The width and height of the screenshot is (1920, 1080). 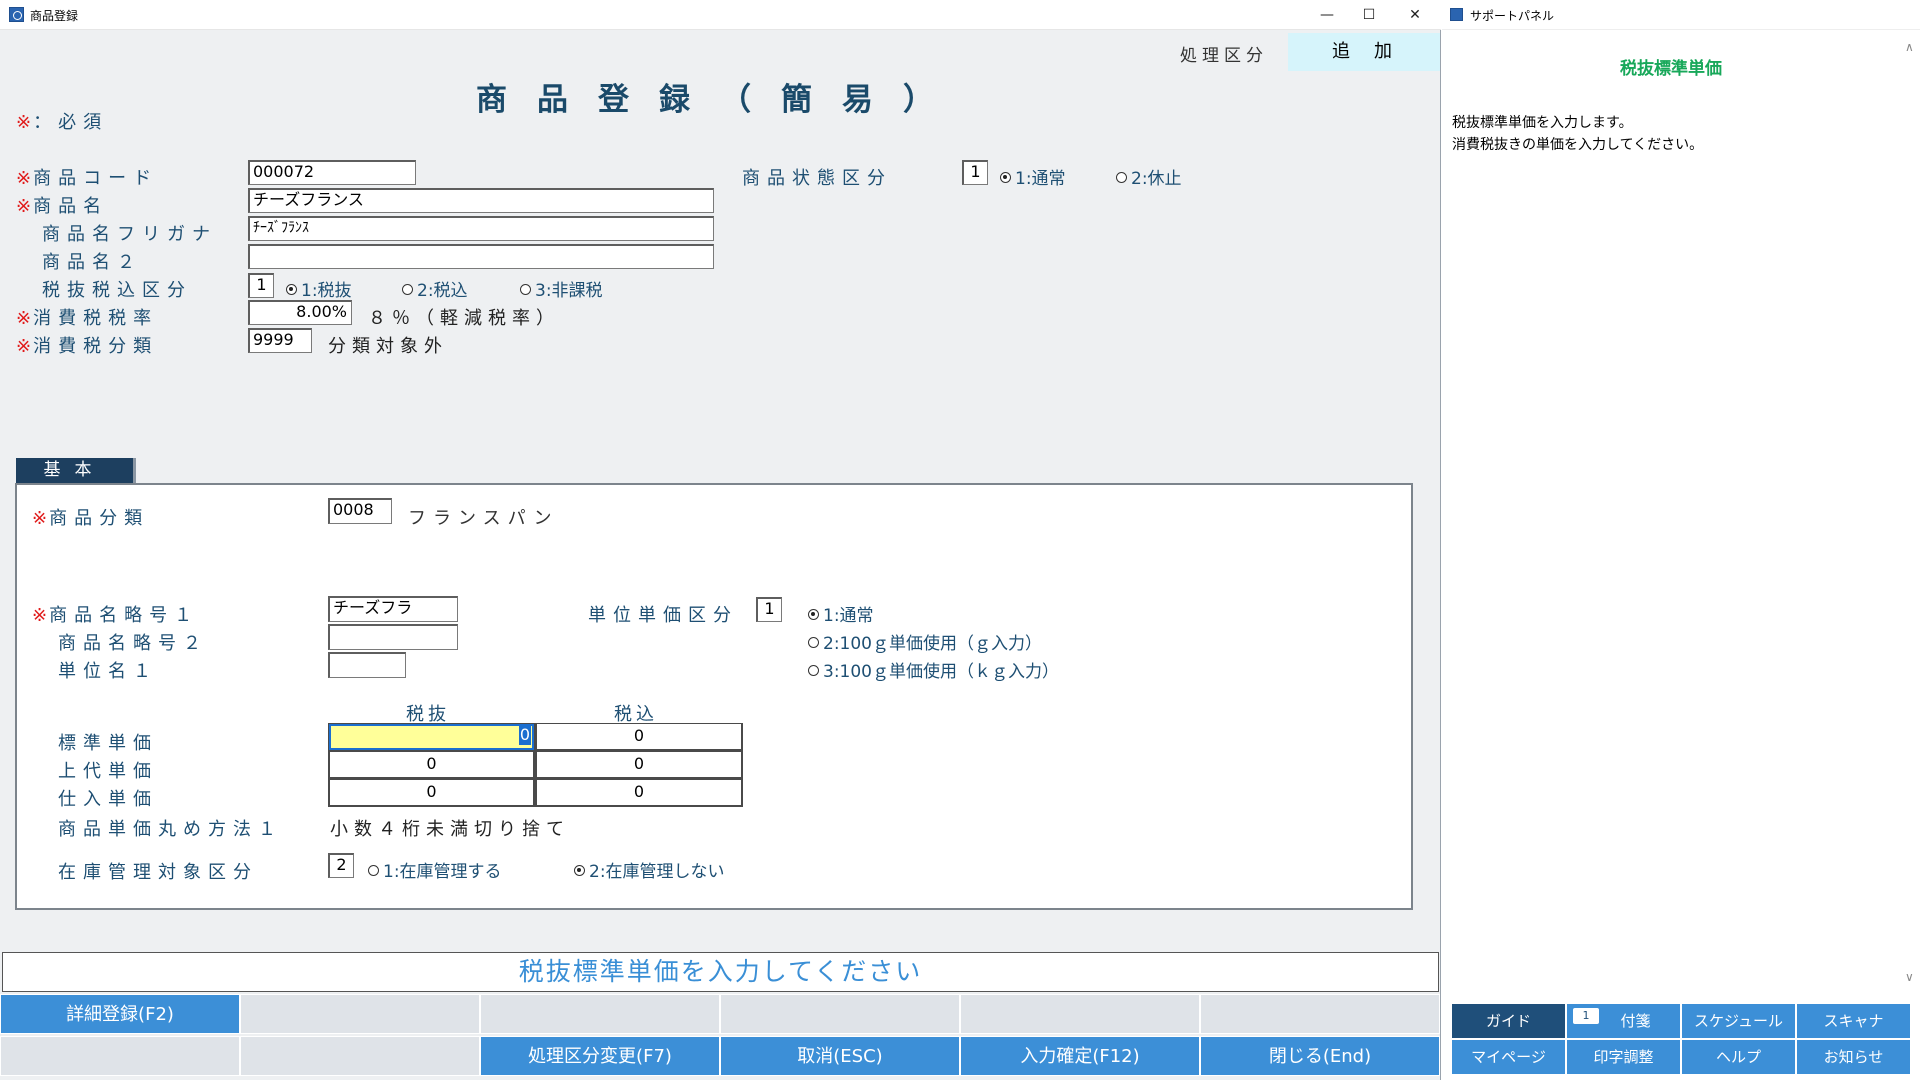 What do you see at coordinates (1542, 123) in the screenshot?
I see `support-line: 税抜標準単価を入力します。` at bounding box center [1542, 123].